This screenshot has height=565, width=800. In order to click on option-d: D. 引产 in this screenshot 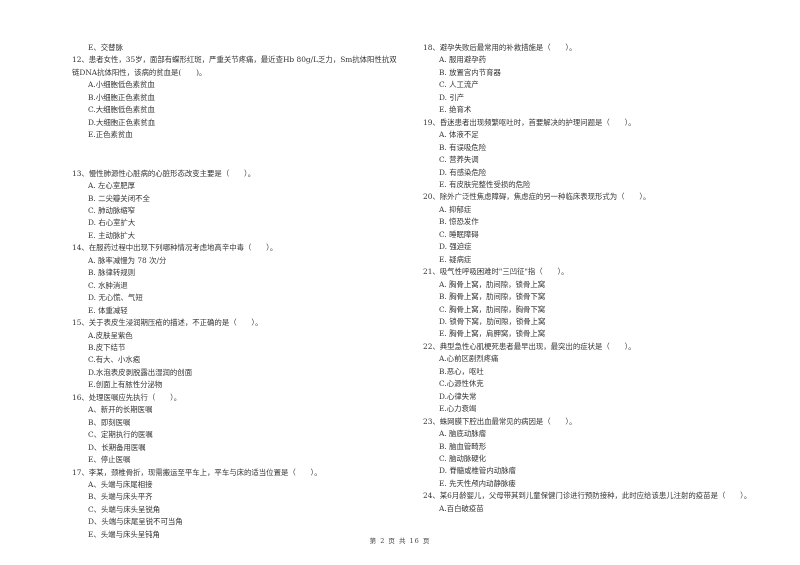, I will do `click(452, 97)`.